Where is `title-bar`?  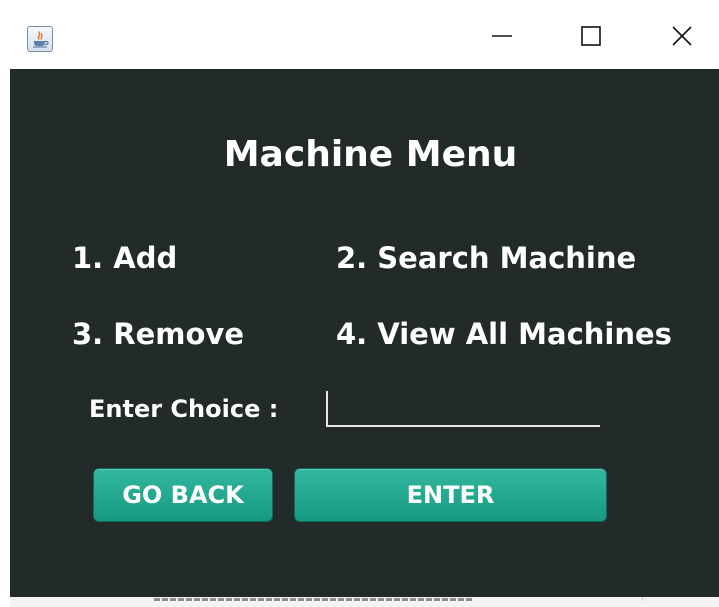
title-bar is located at coordinates (364, 39).